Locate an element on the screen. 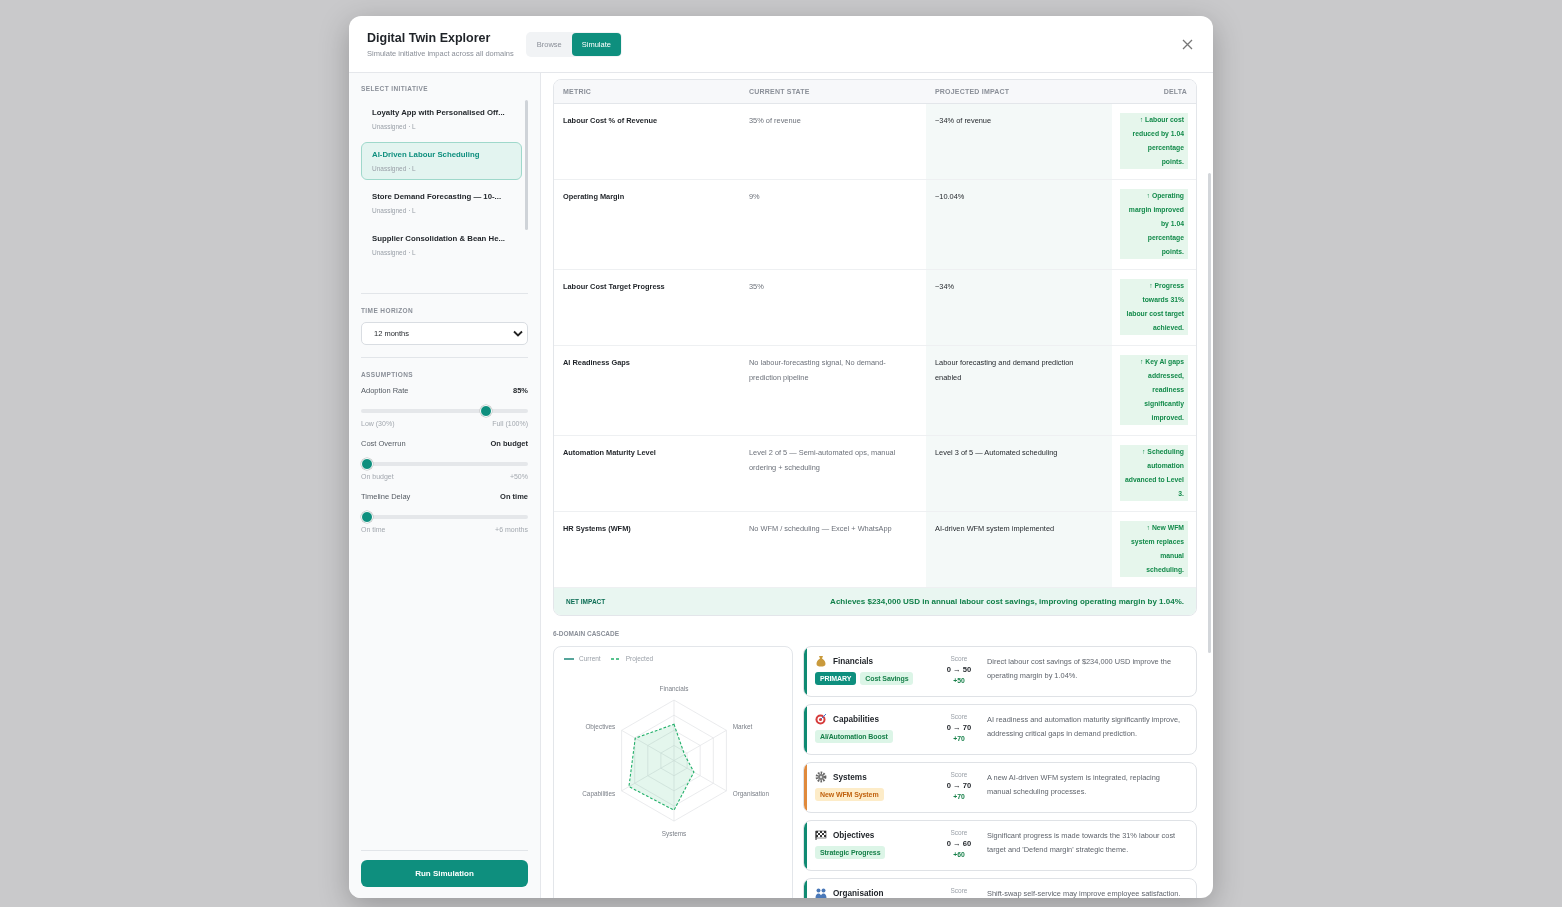 This screenshot has height=907, width=1562. target-icon is located at coordinates (821, 719).